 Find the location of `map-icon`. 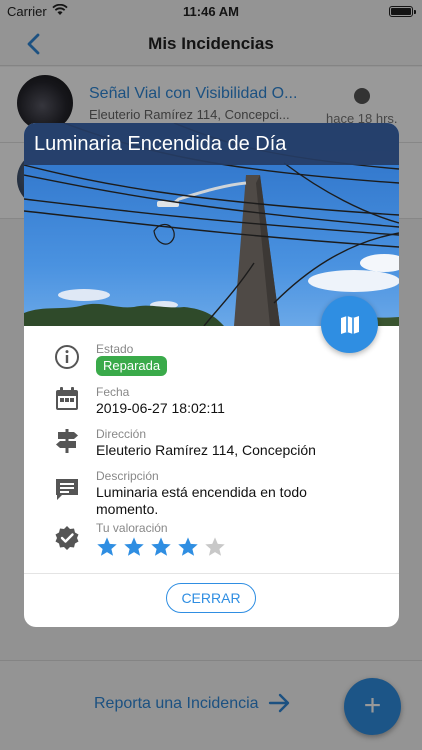

map-icon is located at coordinates (350, 325).